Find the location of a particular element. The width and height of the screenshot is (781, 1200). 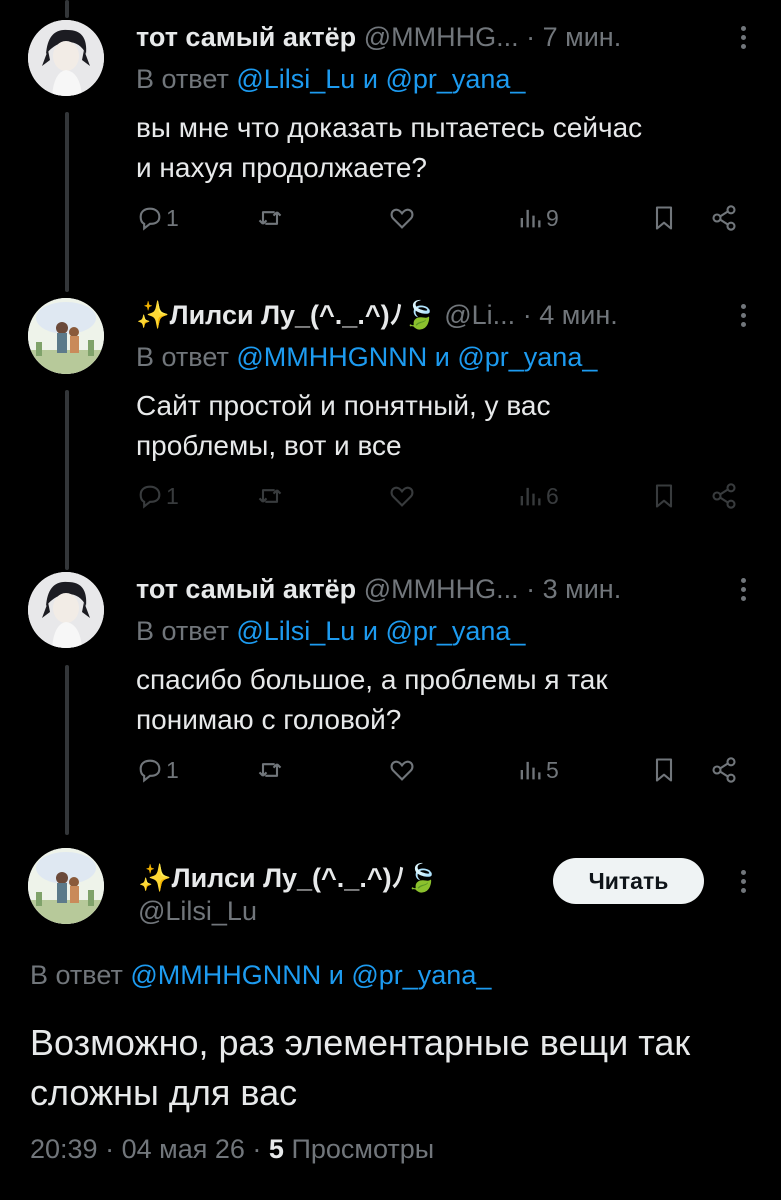

tweet-header: ✨Лилси Лу_(^._.^)ﾉ🍃 @Li... · 4 мин. is located at coordinates (418, 315).